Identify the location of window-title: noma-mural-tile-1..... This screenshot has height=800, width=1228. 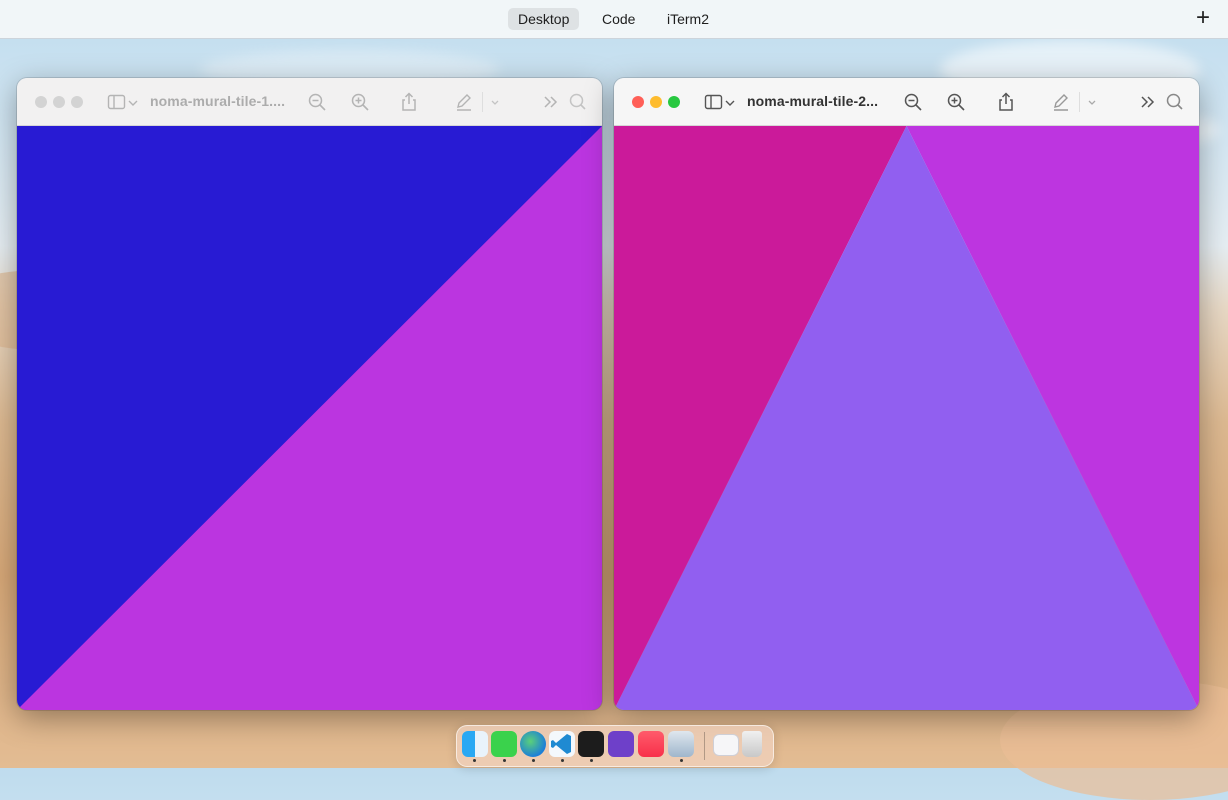
(218, 101).